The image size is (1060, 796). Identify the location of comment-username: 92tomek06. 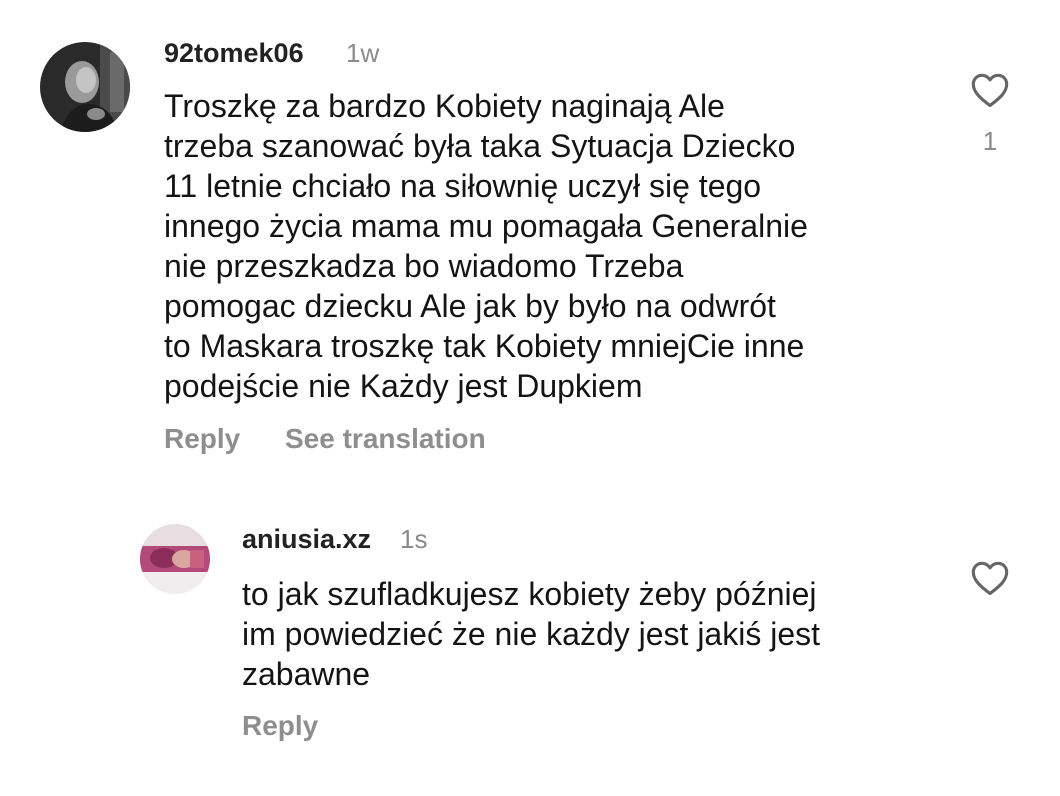
(234, 53).